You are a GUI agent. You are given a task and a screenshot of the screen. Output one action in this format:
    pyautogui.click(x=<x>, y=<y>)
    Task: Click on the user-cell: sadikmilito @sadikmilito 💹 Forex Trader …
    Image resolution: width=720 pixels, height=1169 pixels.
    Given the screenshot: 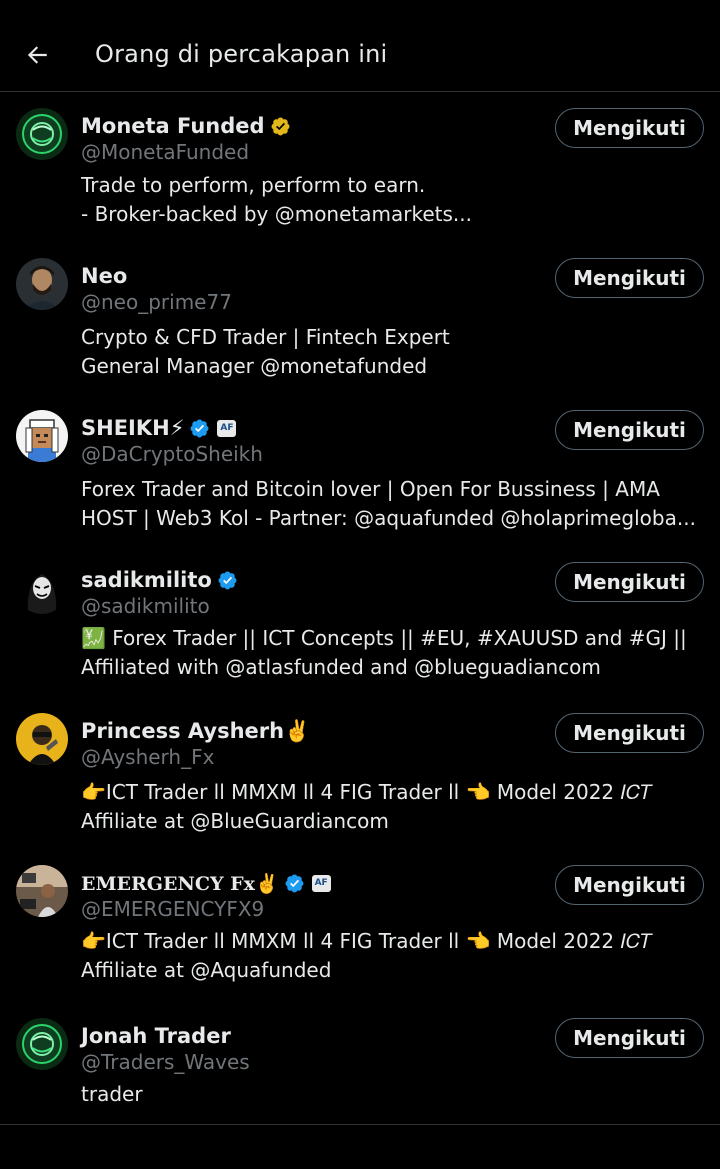 What is the action you would take?
    pyautogui.click(x=360, y=621)
    